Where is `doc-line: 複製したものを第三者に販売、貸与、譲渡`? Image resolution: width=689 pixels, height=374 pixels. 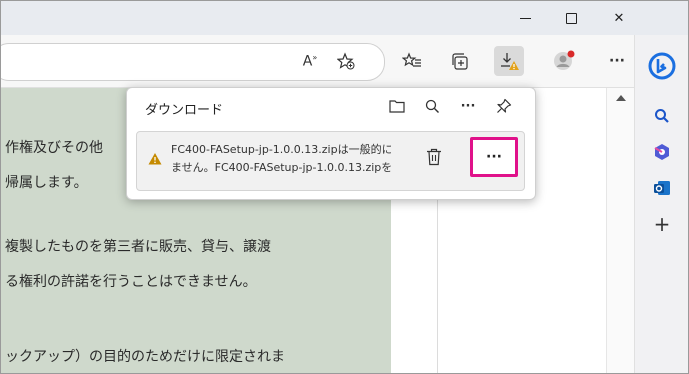 doc-line: 複製したものを第三者に販売、貸与、譲渡 is located at coordinates (138, 247).